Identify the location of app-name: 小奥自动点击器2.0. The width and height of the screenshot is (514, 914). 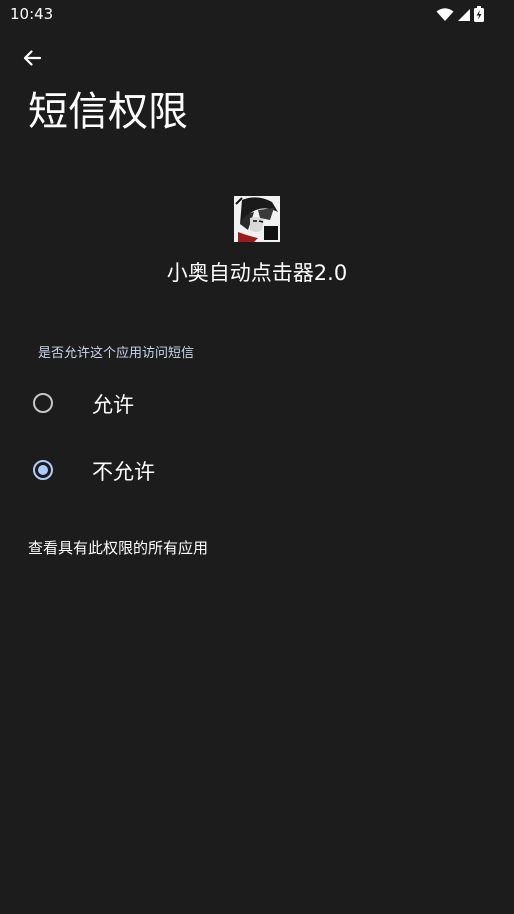
(257, 273).